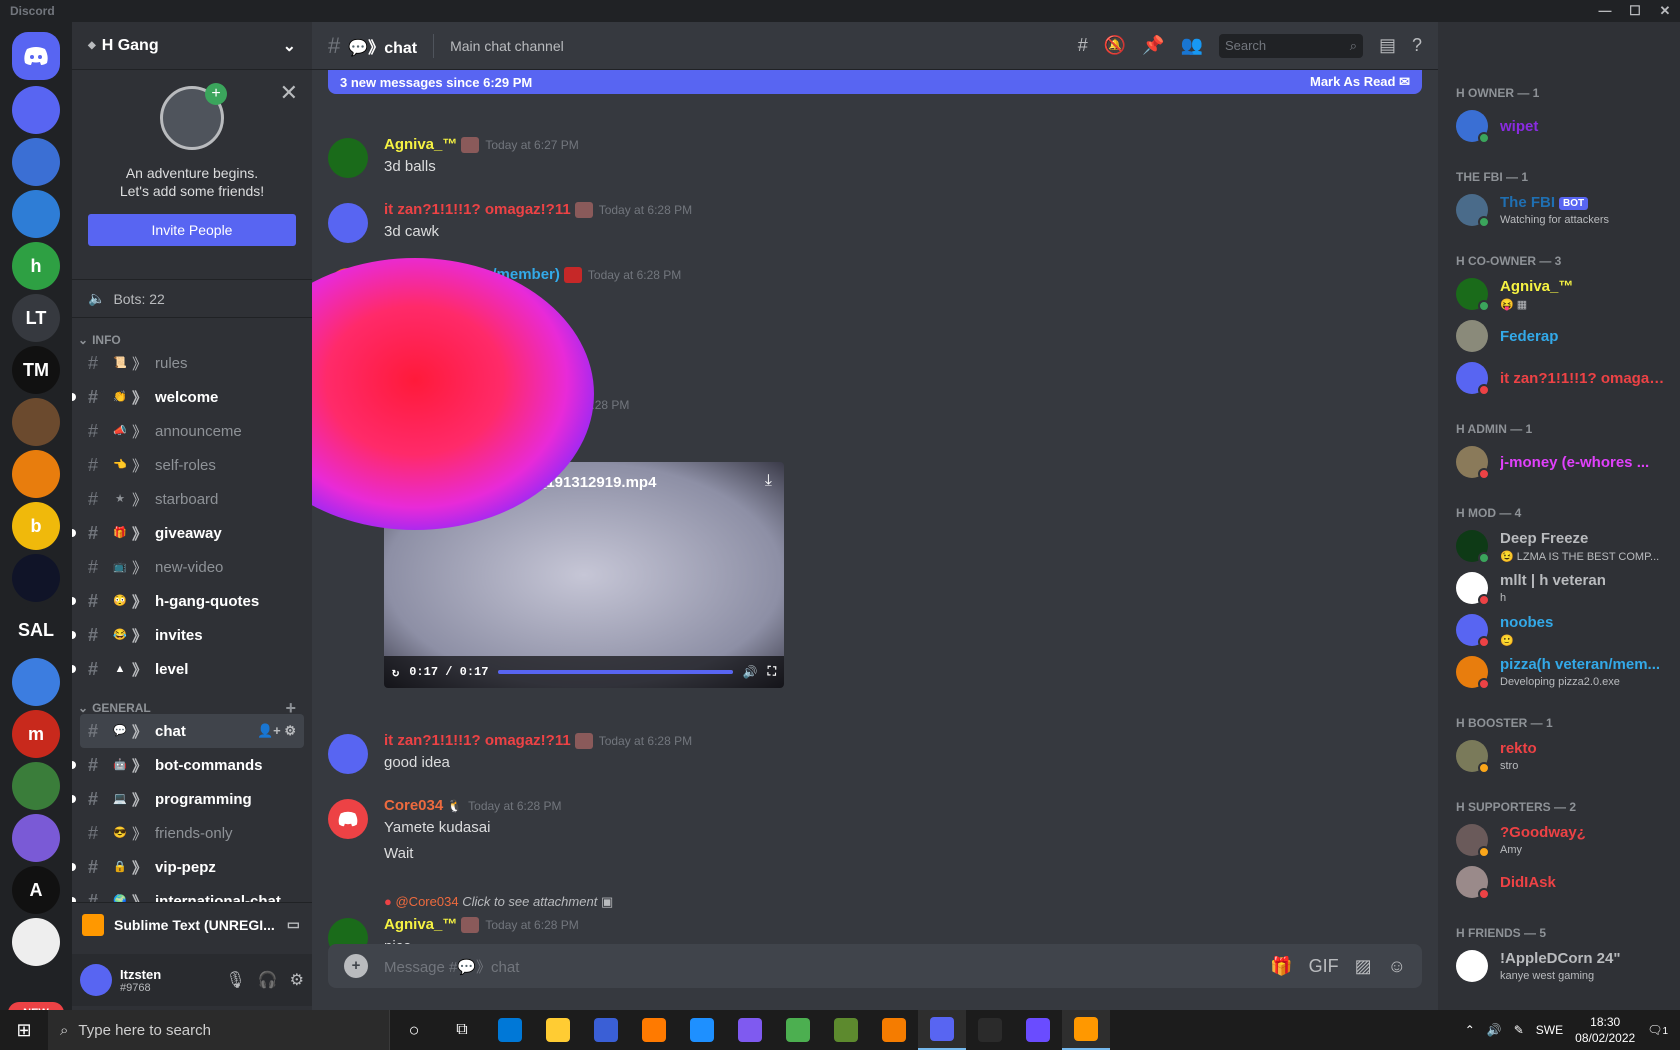 The height and width of the screenshot is (1050, 1680). I want to click on channel-giveaway: # 🎁 》 giveaway, so click(188, 533).